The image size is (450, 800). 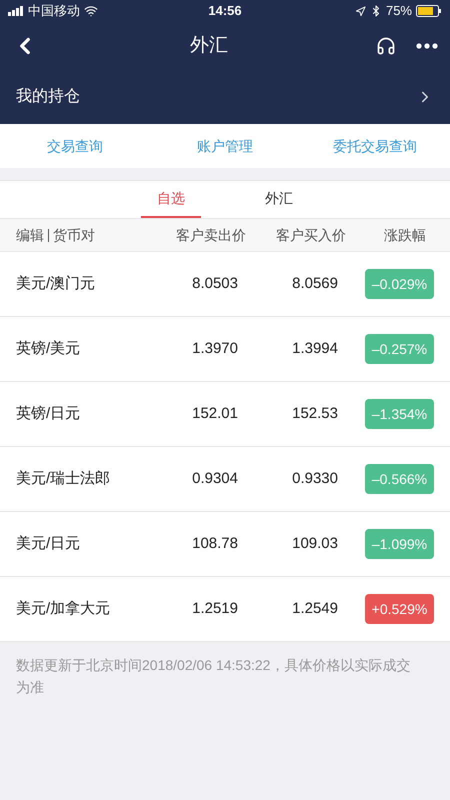 What do you see at coordinates (75, 146) in the screenshot?
I see `quick-link: 交易查询` at bounding box center [75, 146].